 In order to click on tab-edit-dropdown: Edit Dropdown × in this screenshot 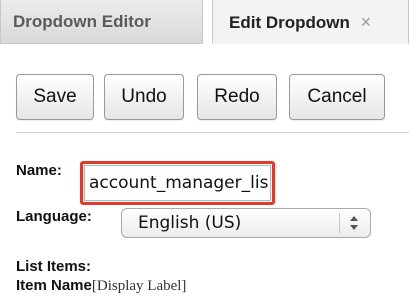, I will do `click(310, 22)`.